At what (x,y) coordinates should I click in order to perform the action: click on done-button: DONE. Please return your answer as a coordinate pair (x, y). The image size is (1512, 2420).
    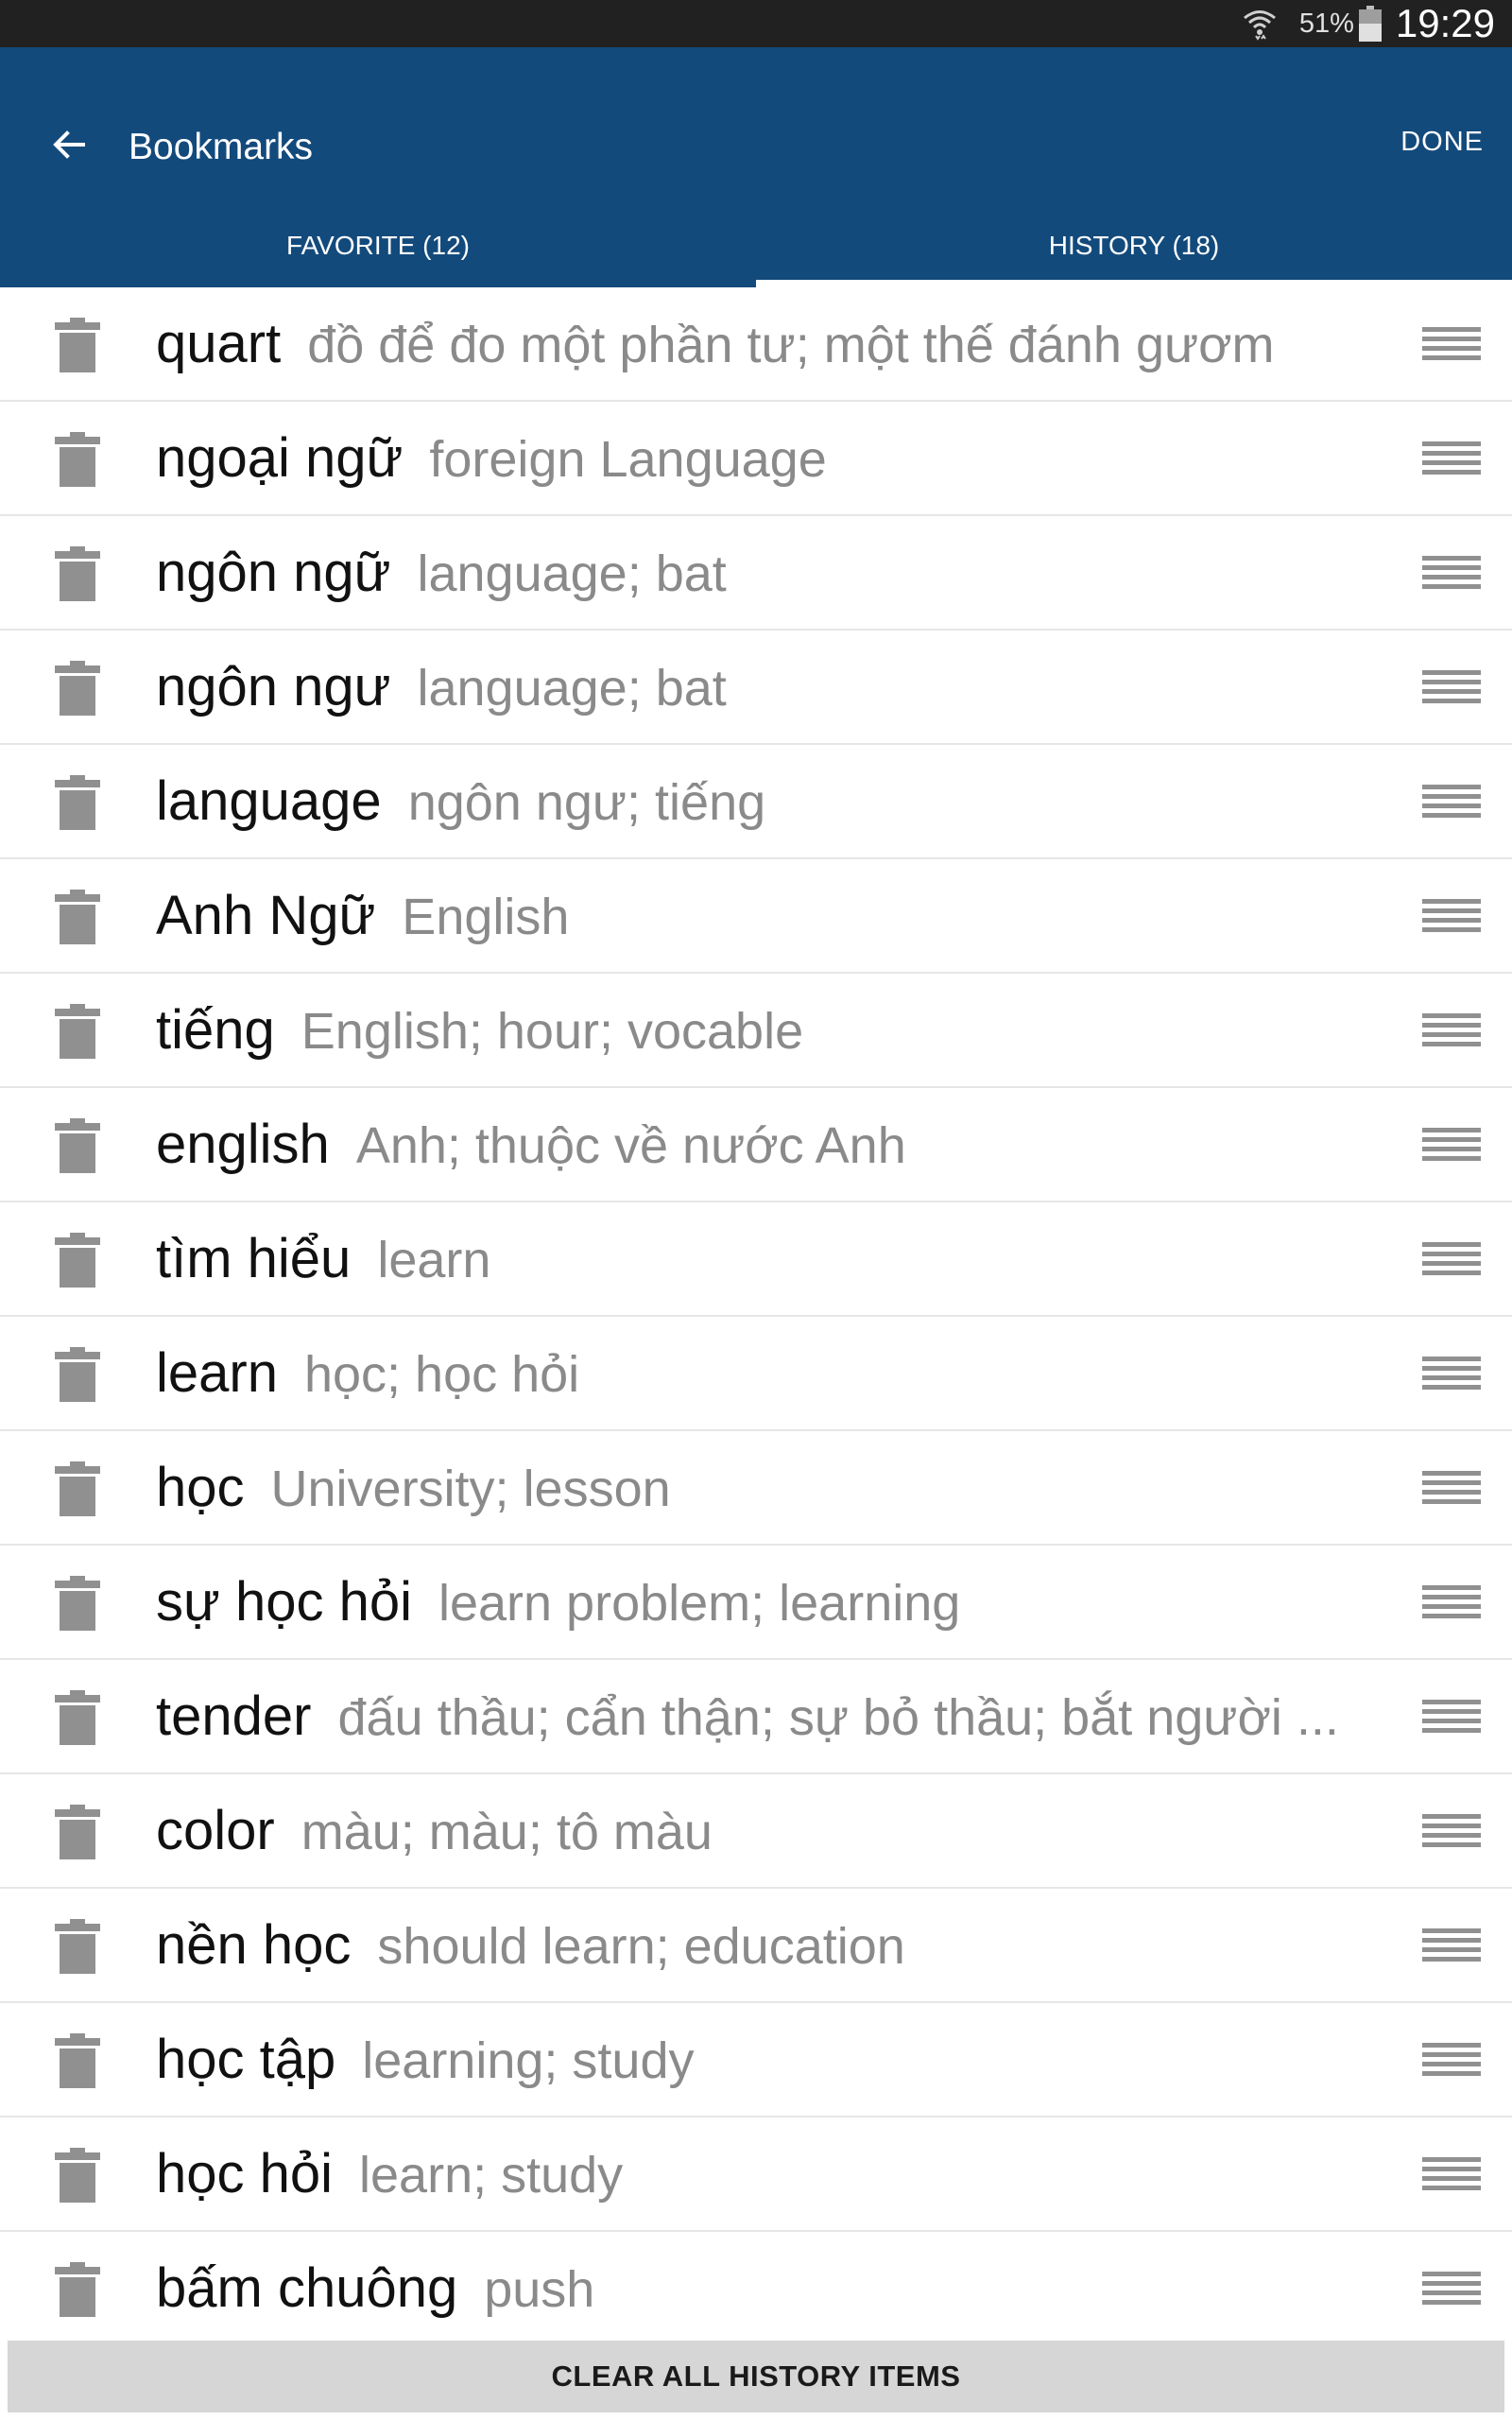
    Looking at the image, I should click on (1442, 142).